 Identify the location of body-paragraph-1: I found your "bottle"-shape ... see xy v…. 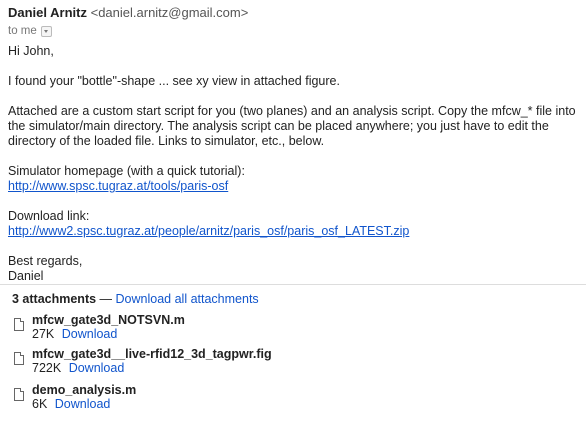
(174, 81).